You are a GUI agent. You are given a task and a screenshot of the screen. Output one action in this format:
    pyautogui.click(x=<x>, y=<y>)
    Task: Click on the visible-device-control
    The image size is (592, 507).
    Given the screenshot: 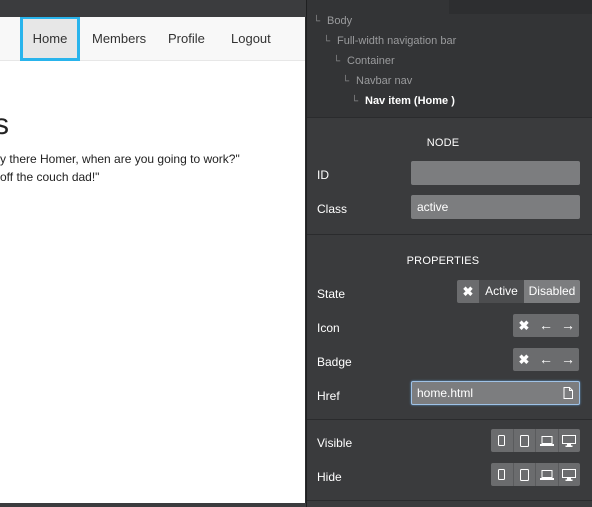 What is the action you would take?
    pyautogui.click(x=535, y=440)
    